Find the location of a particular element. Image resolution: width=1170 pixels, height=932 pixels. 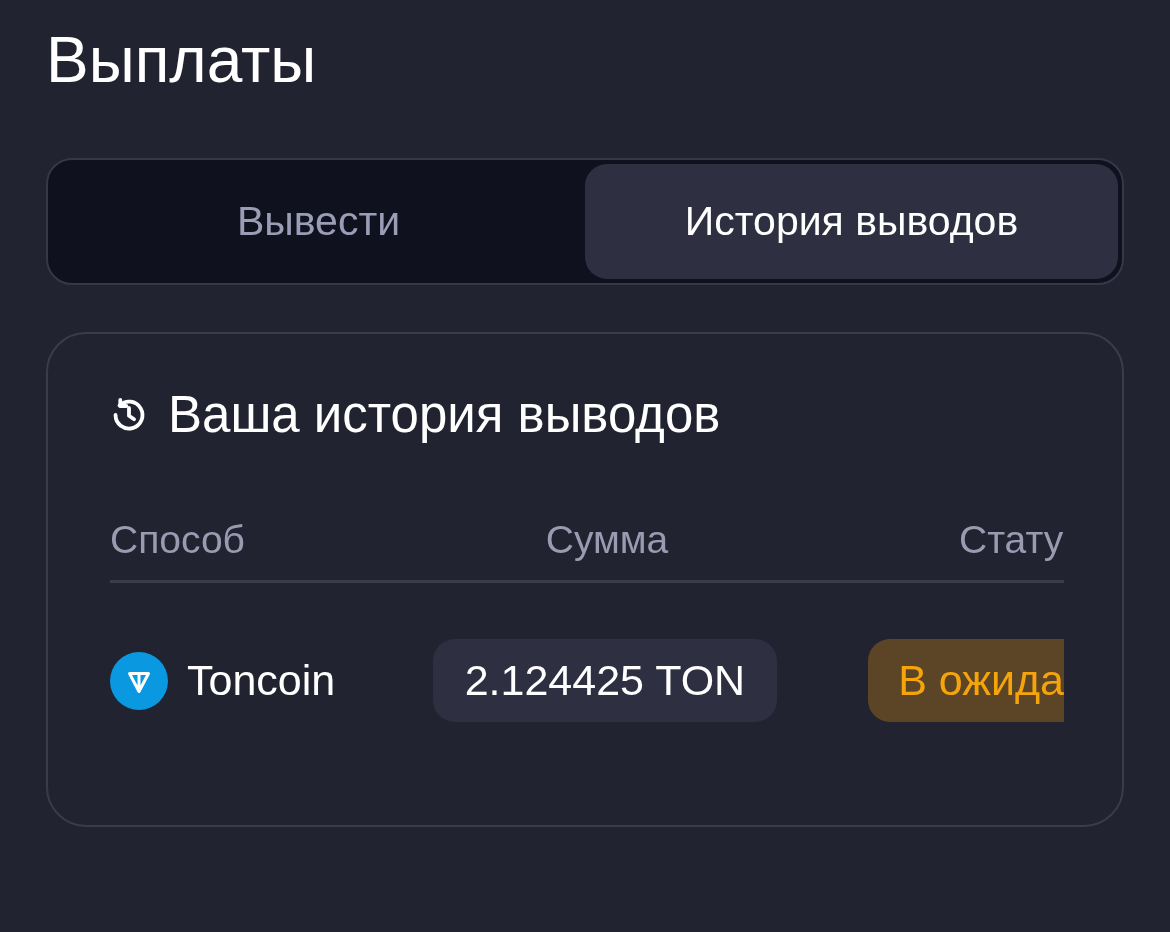

column-header: Сумма is located at coordinates (607, 539).